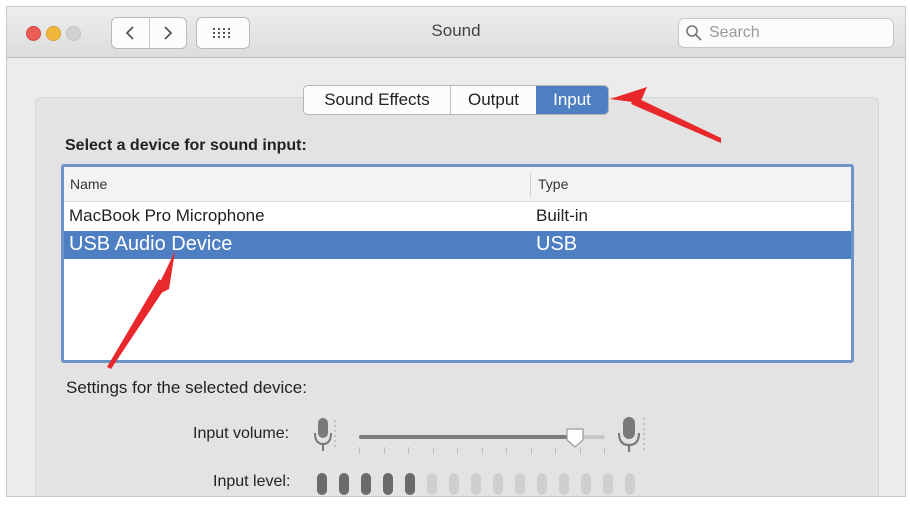 The height and width of the screenshot is (505, 910). I want to click on microphone-low-icon, so click(325, 434).